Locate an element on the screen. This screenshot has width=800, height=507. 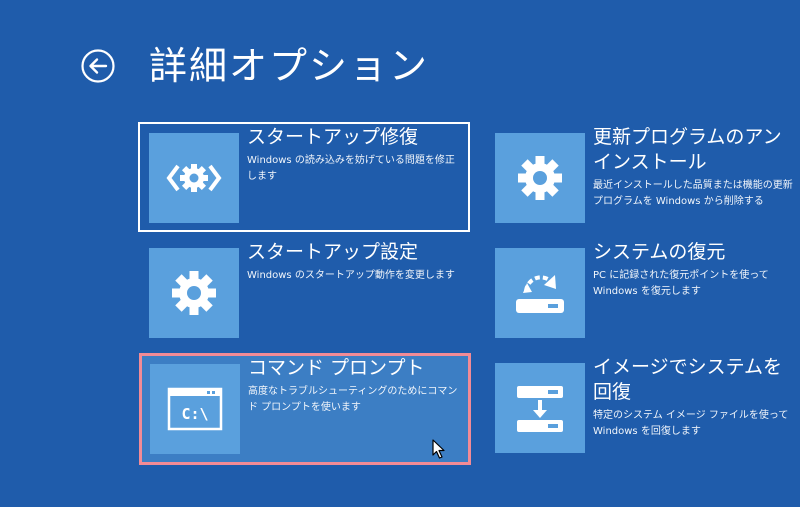
command-prompt-desc: 高度なトラブルシューティングのためにコマンド プロンプトを使います is located at coordinates (353, 399).